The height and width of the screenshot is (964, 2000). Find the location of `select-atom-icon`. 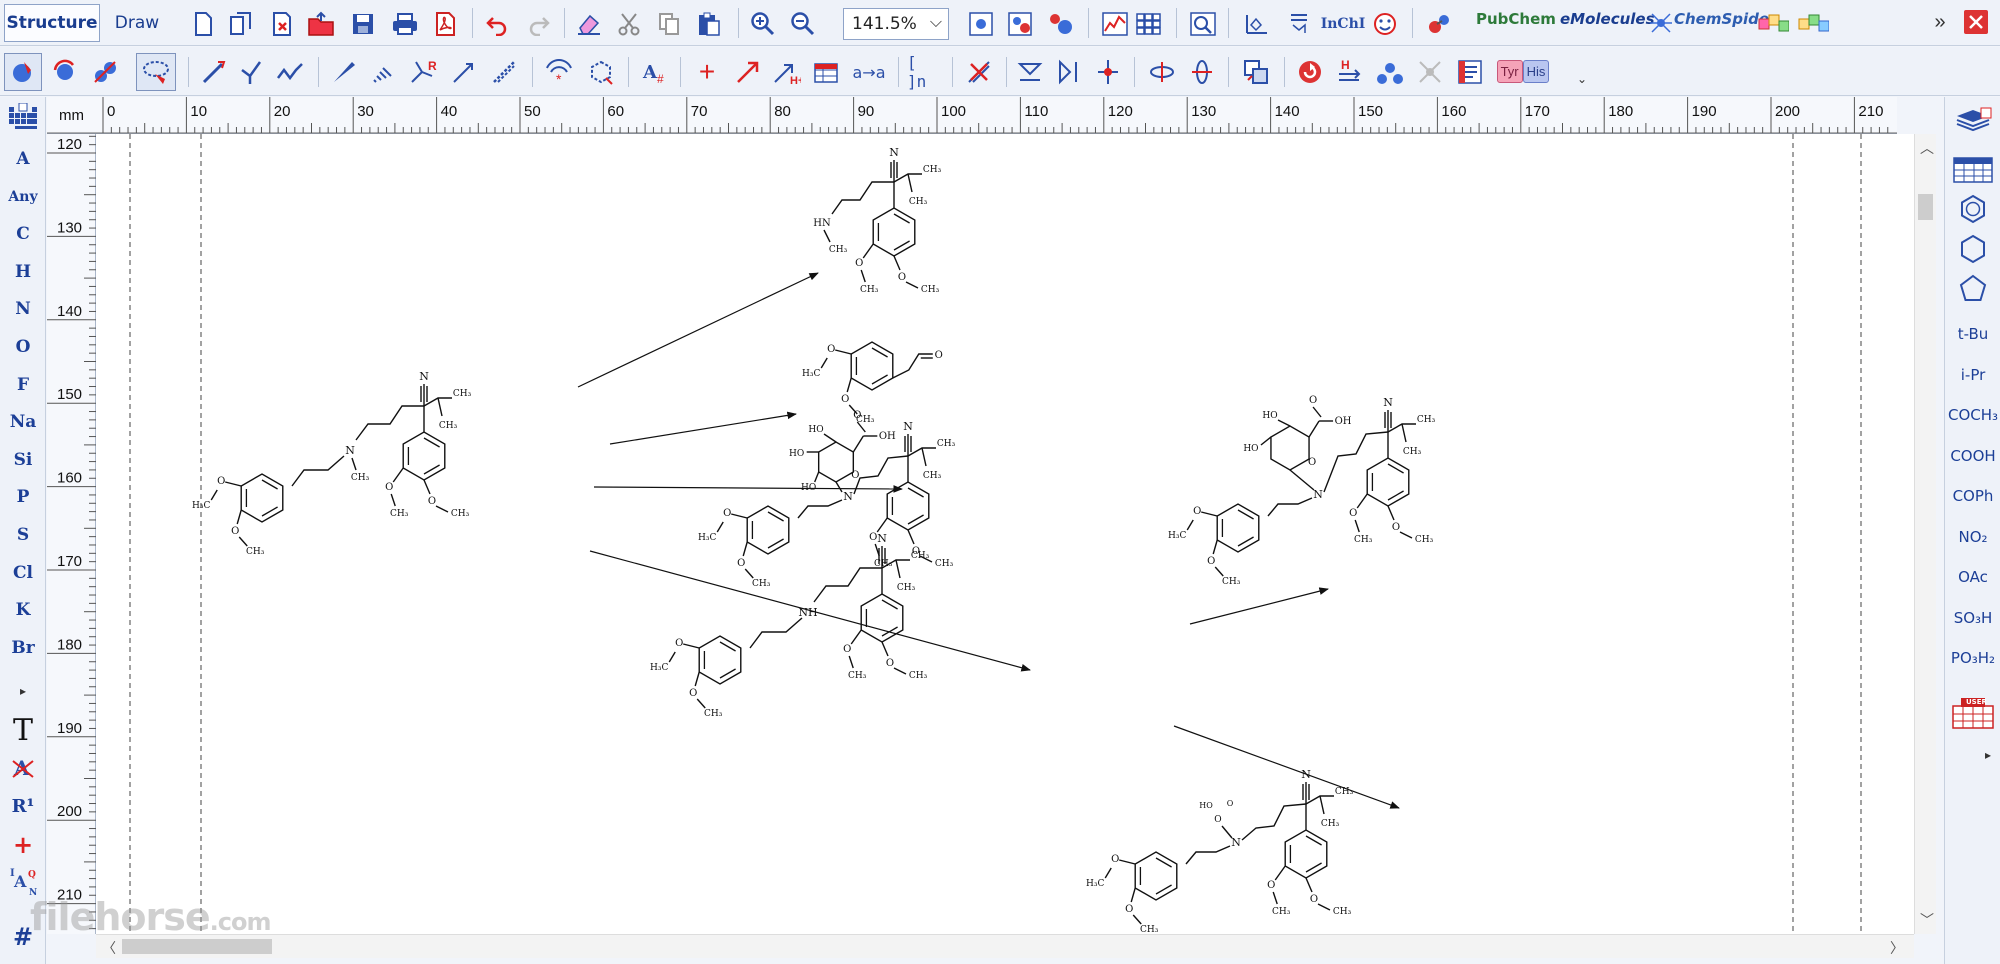

select-atom-icon is located at coordinates (23, 72).